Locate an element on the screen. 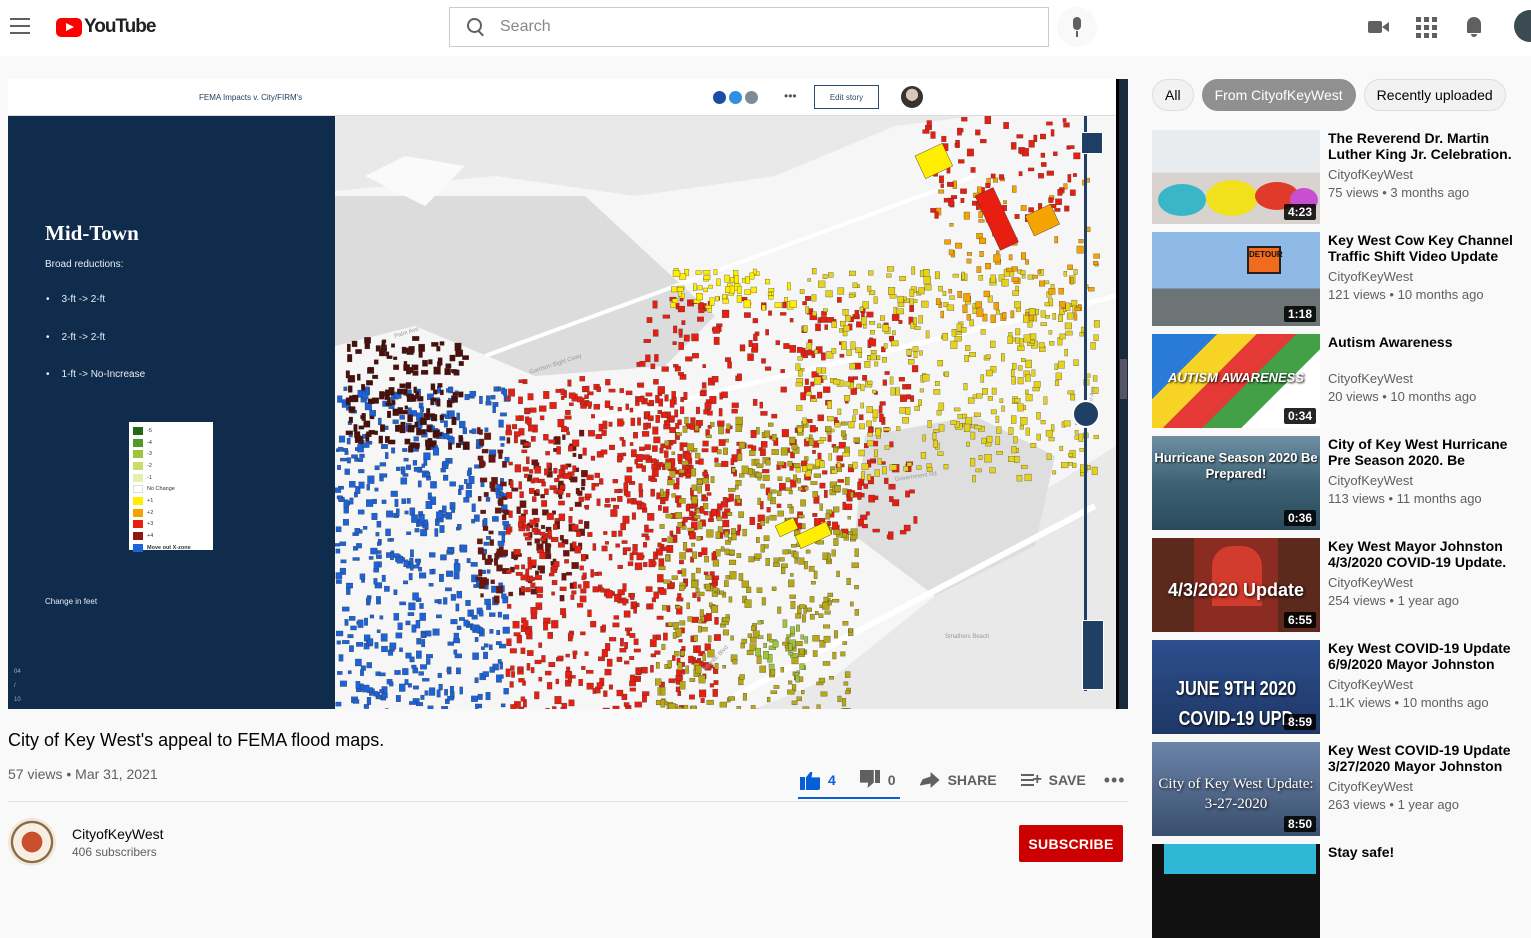  video-thumbnail: 4:23 is located at coordinates (1236, 177).